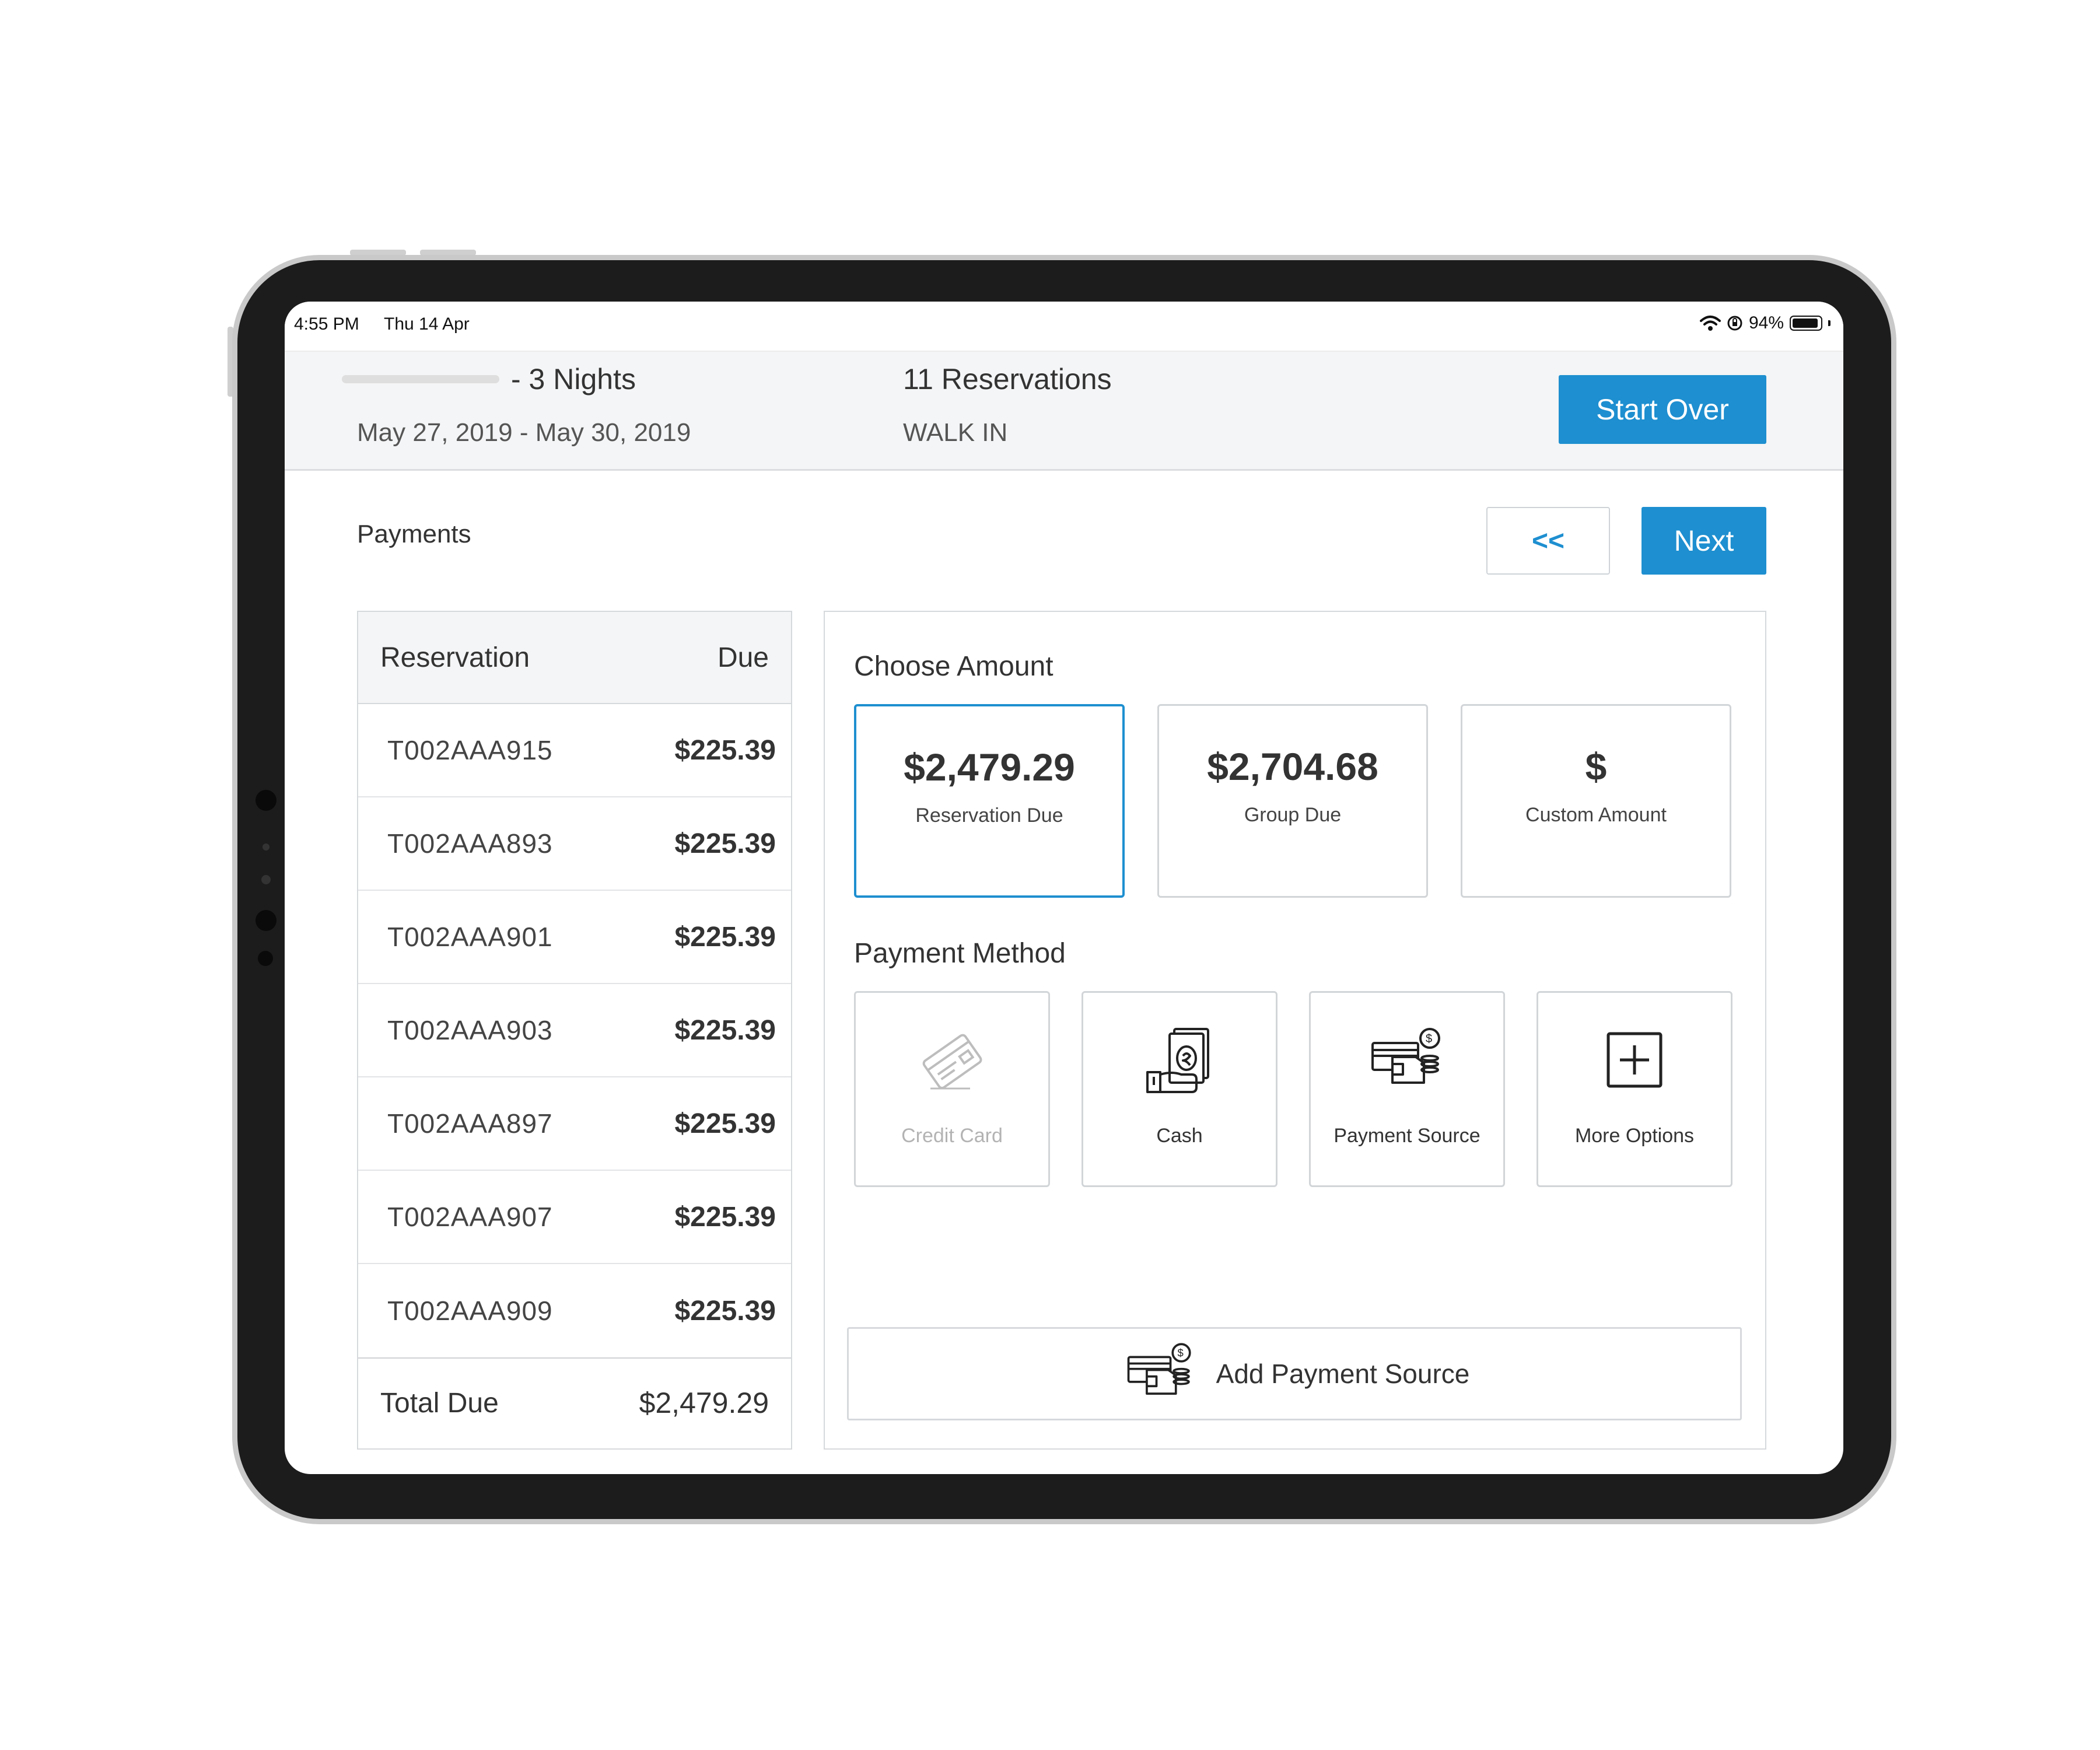  Describe the element at coordinates (524, 432) in the screenshot. I see `stay-dates: May 27, 2019 - May 30, 2019` at that location.